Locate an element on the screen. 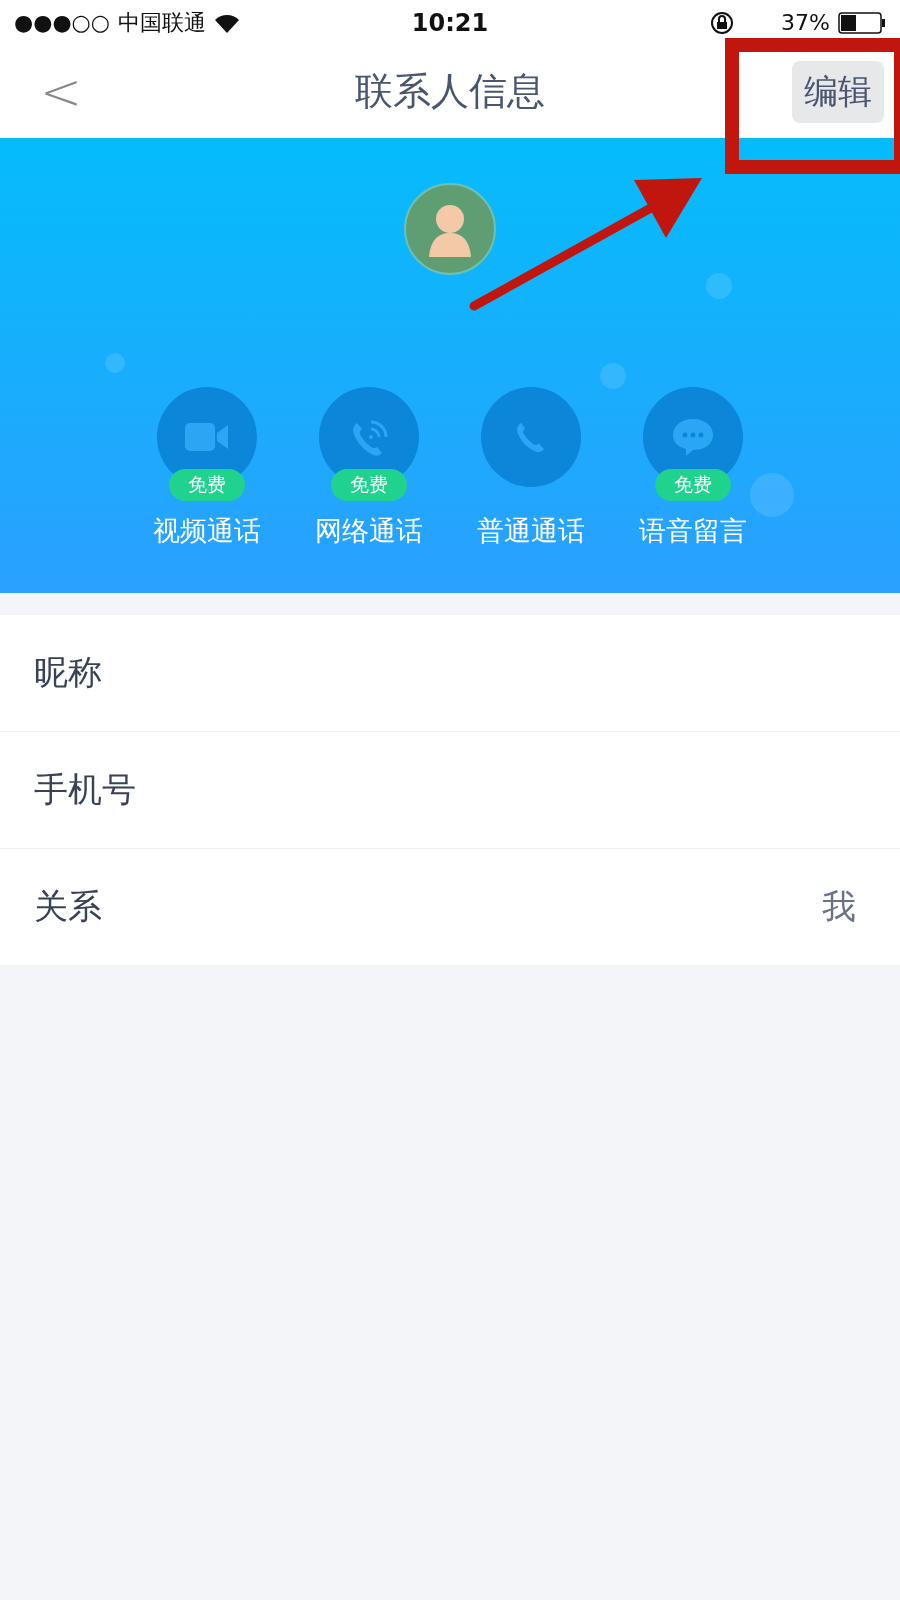 The height and width of the screenshot is (1600, 900). call-option-button: 普通通话 is located at coordinates (531, 468).